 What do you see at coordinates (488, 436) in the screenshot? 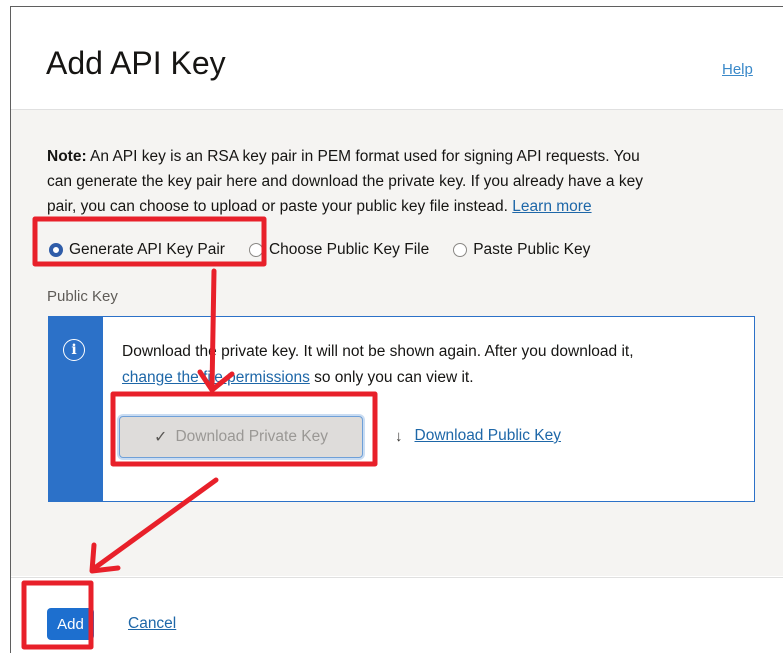
I see `download-public-key-link: Download Public Key` at bounding box center [488, 436].